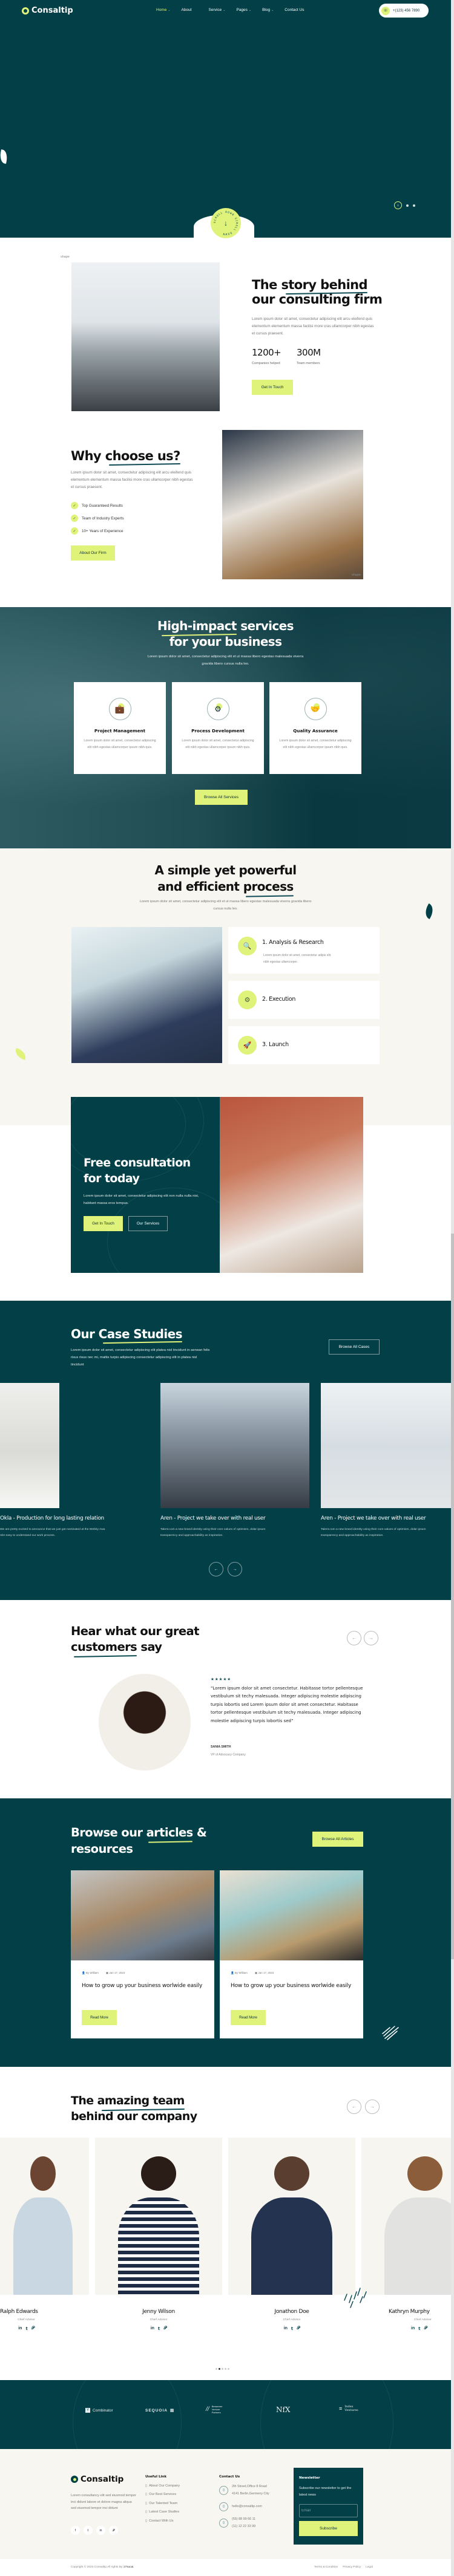 Image resolution: width=454 pixels, height=2576 pixels. I want to click on magnifier-icon: 🔍, so click(247, 946).